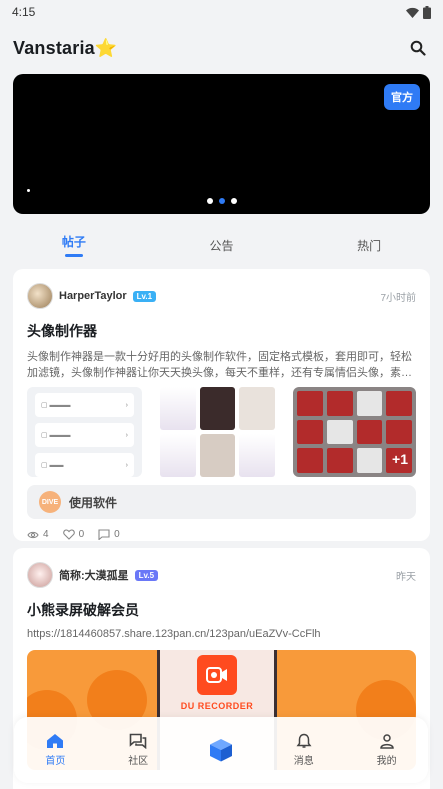  What do you see at coordinates (427, 12) in the screenshot?
I see `battery-icon` at bounding box center [427, 12].